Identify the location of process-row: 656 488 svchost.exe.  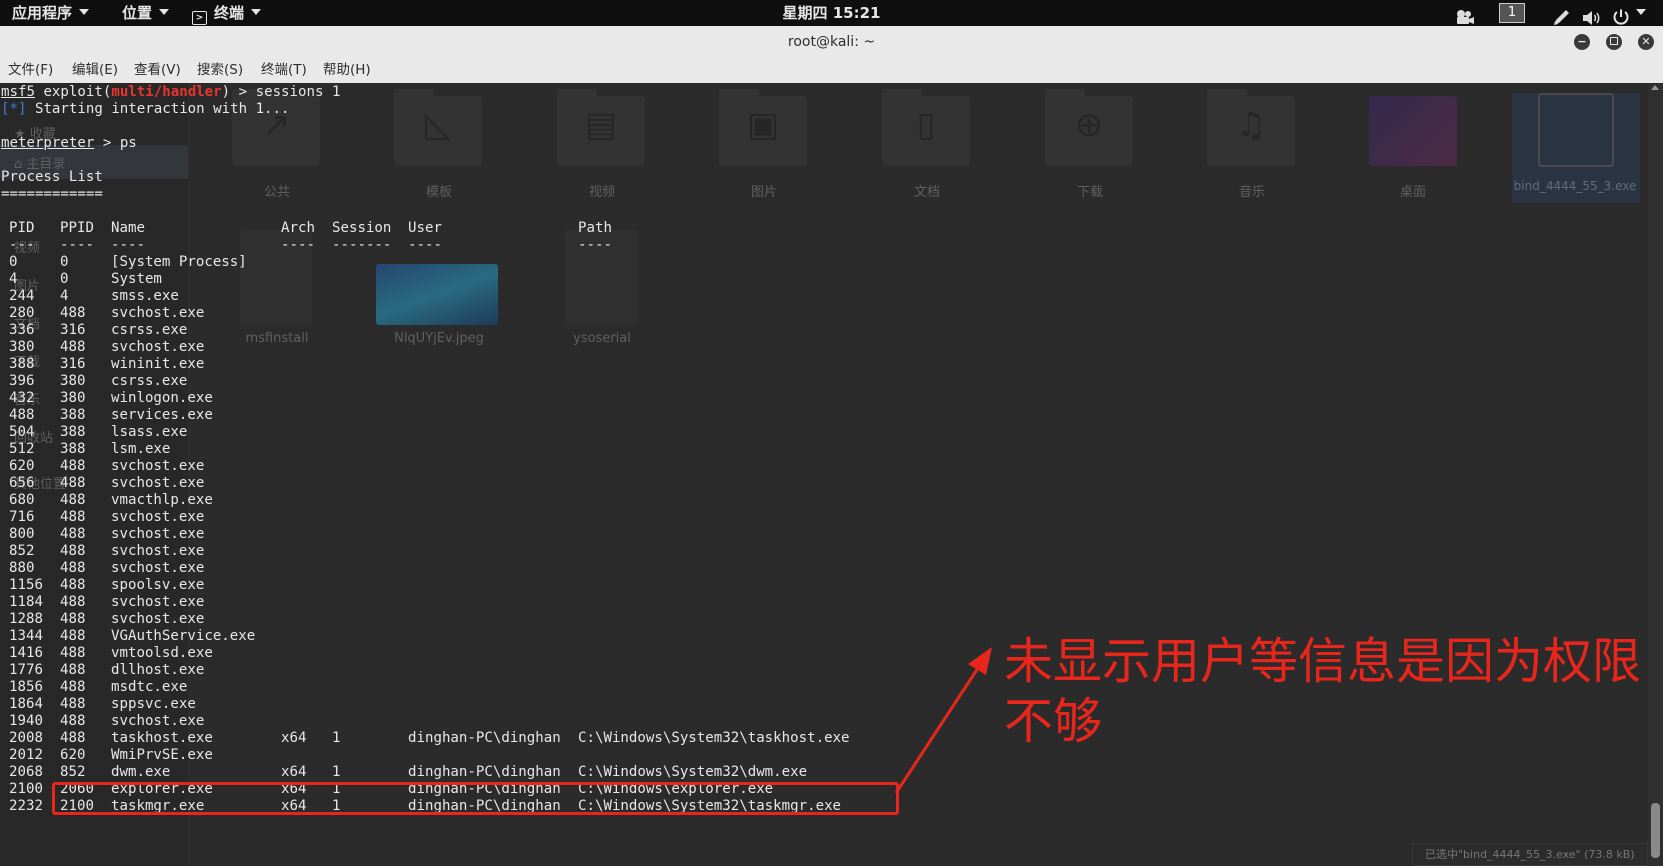
(170, 483).